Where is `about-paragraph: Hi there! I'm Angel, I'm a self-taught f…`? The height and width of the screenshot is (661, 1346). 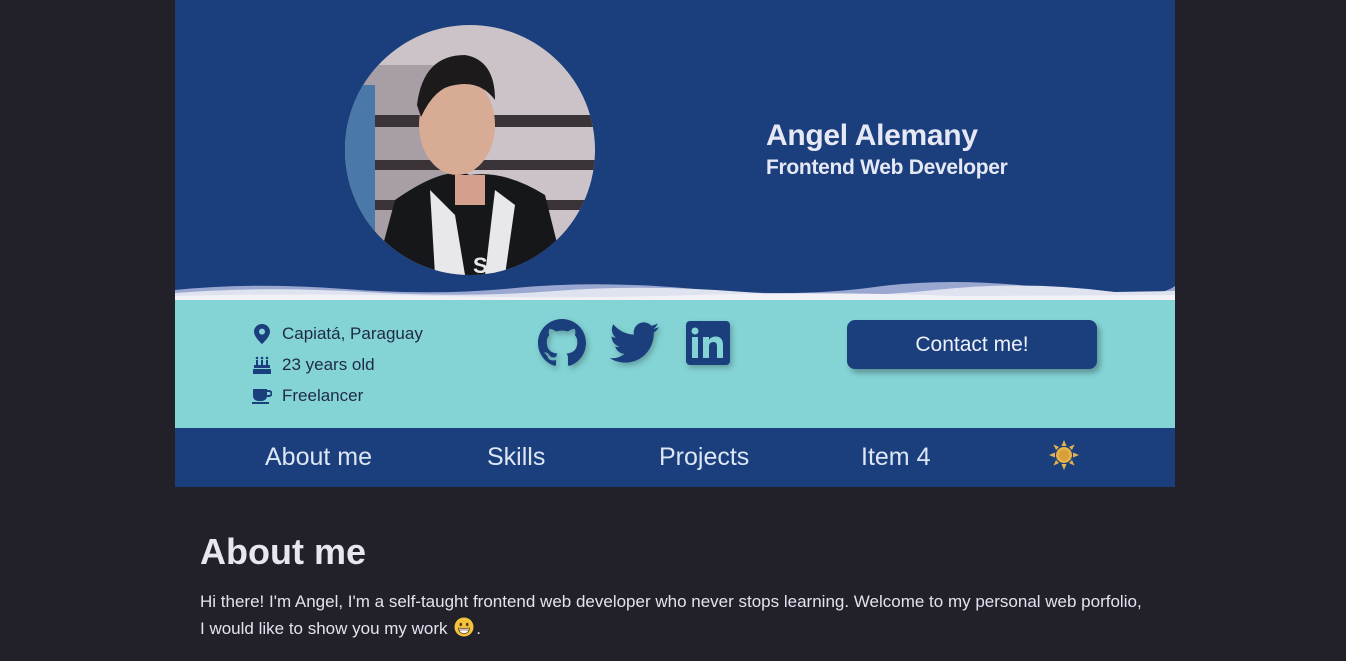
about-paragraph: Hi there! I'm Angel, I'm a self-taught f… is located at coordinates (675, 616).